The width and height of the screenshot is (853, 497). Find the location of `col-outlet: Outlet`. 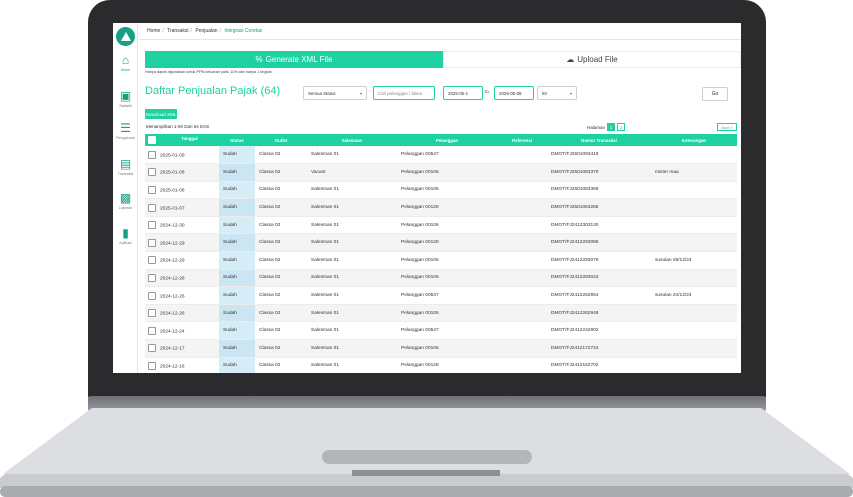

col-outlet: Outlet is located at coordinates (281, 140).